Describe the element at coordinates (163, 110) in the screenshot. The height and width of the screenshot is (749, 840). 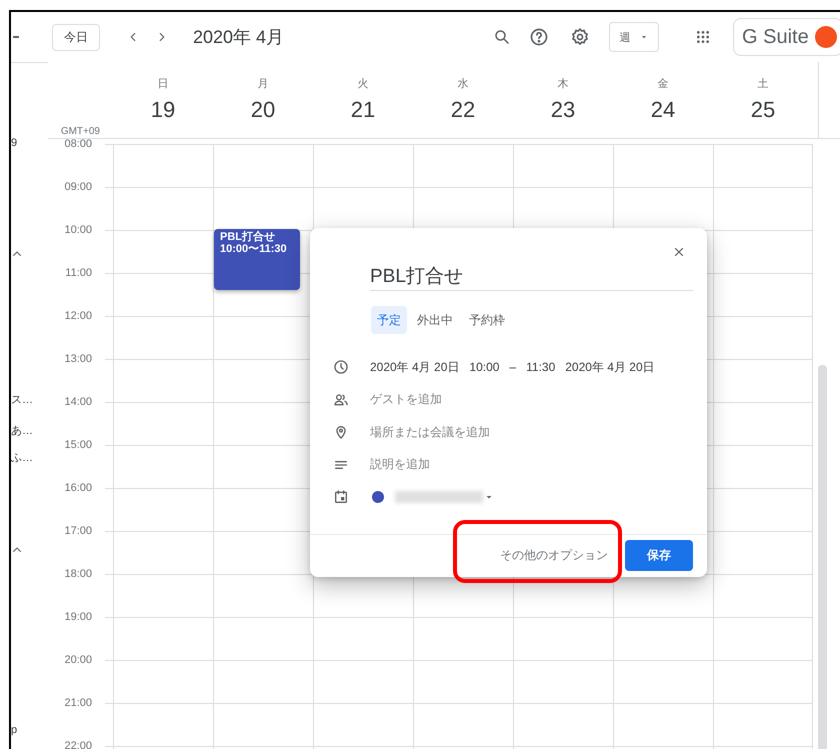
I see `day-number: 19` at that location.